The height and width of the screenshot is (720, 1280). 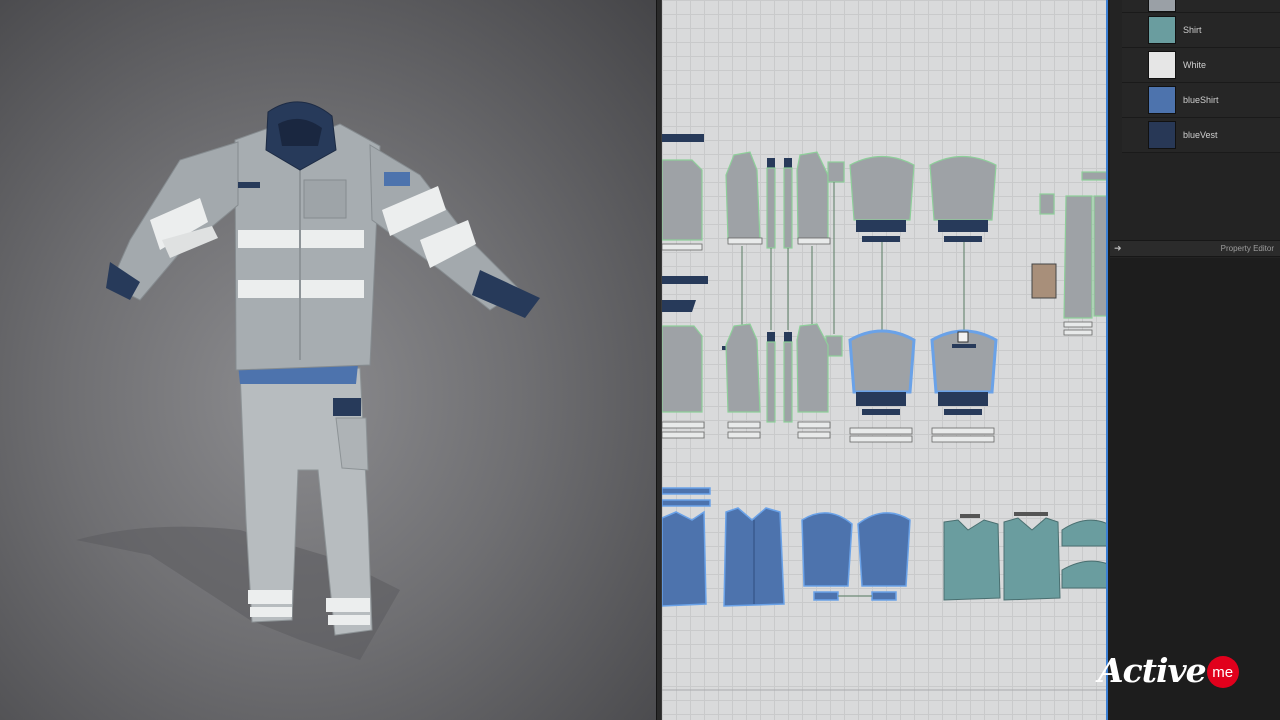 I want to click on fabric-name: blueVest, so click(x=1200, y=135).